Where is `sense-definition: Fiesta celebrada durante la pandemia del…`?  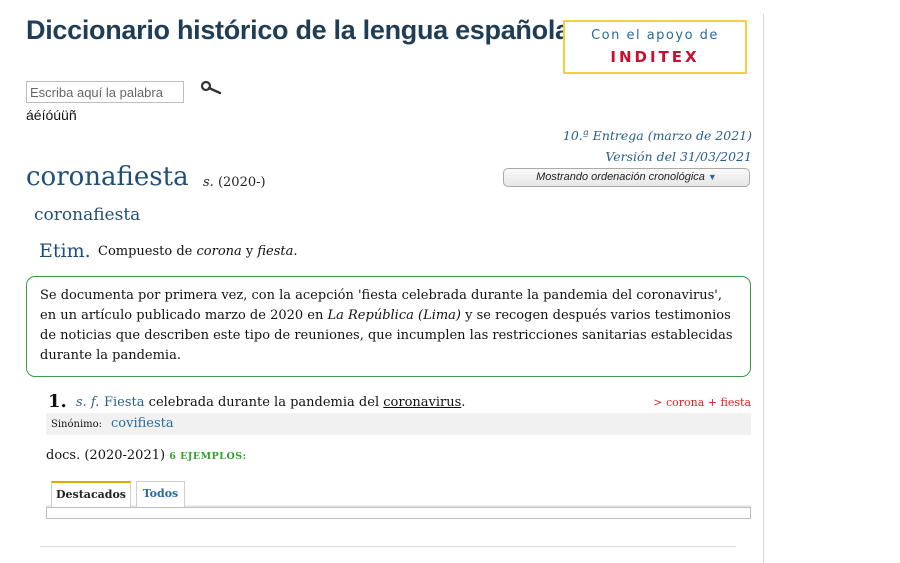
sense-definition: Fiesta celebrada durante la pandemia del… is located at coordinates (284, 402).